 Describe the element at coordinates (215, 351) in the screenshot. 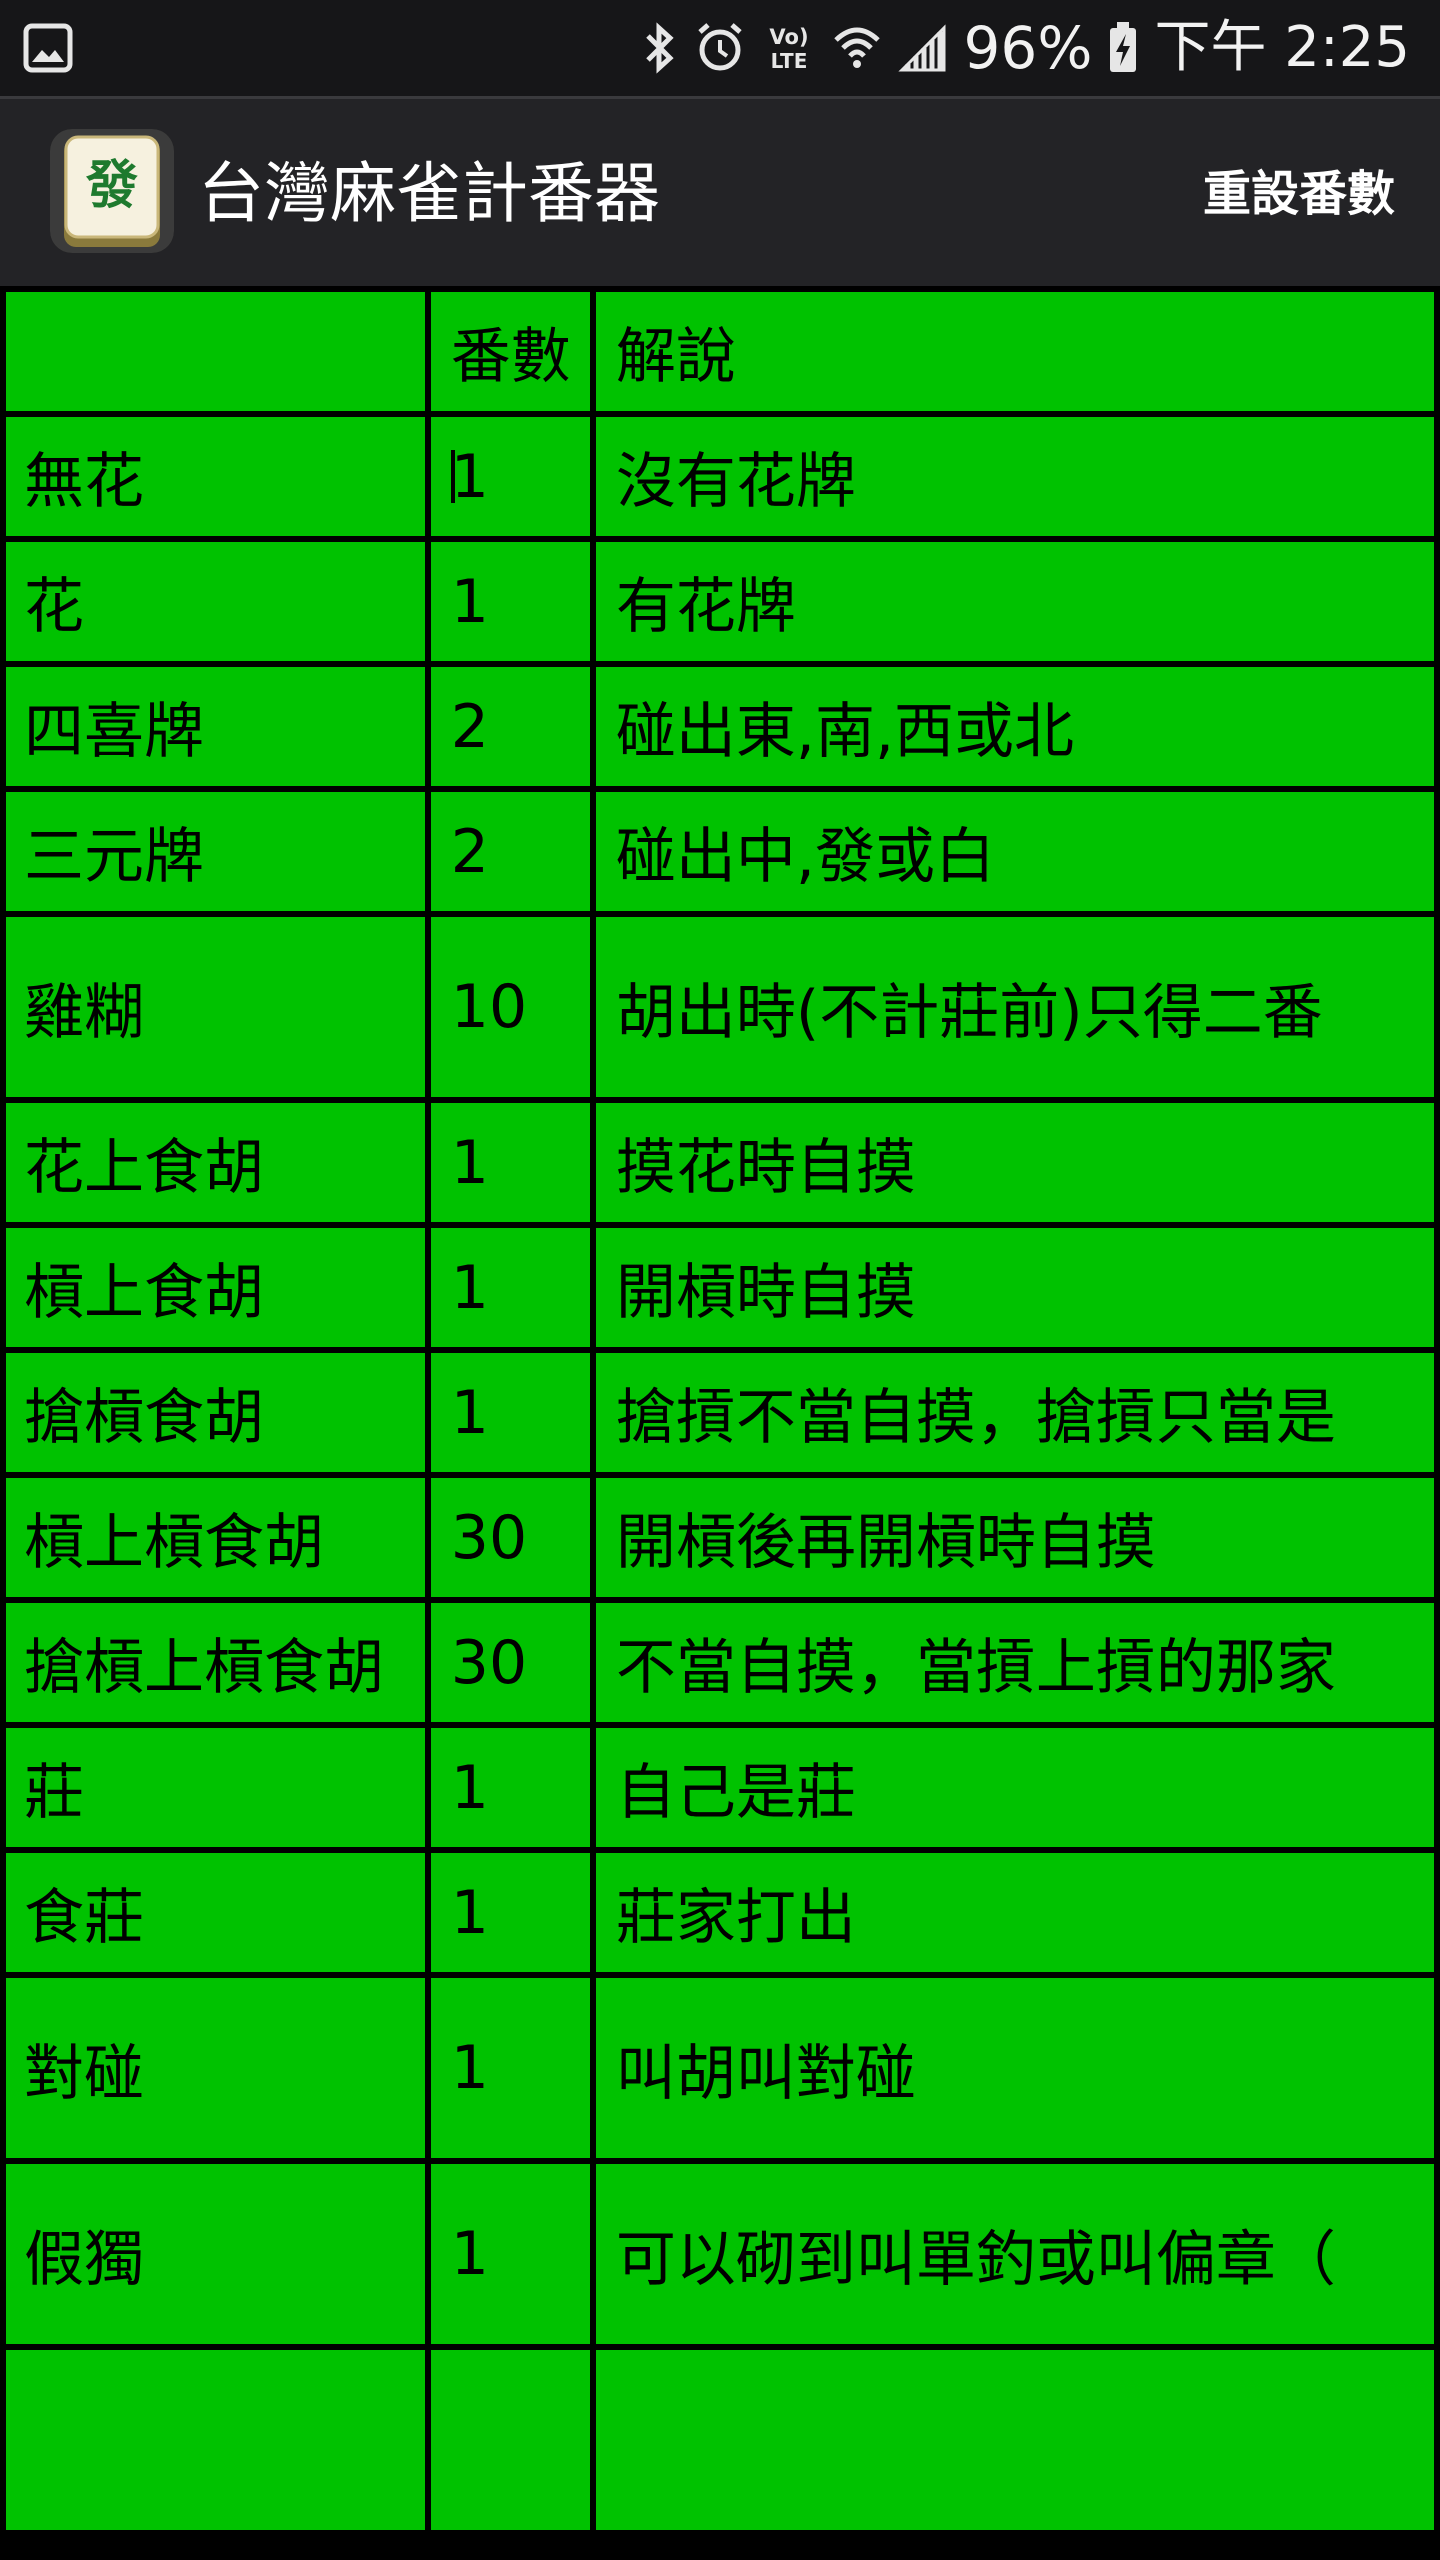

I see `header-name` at that location.